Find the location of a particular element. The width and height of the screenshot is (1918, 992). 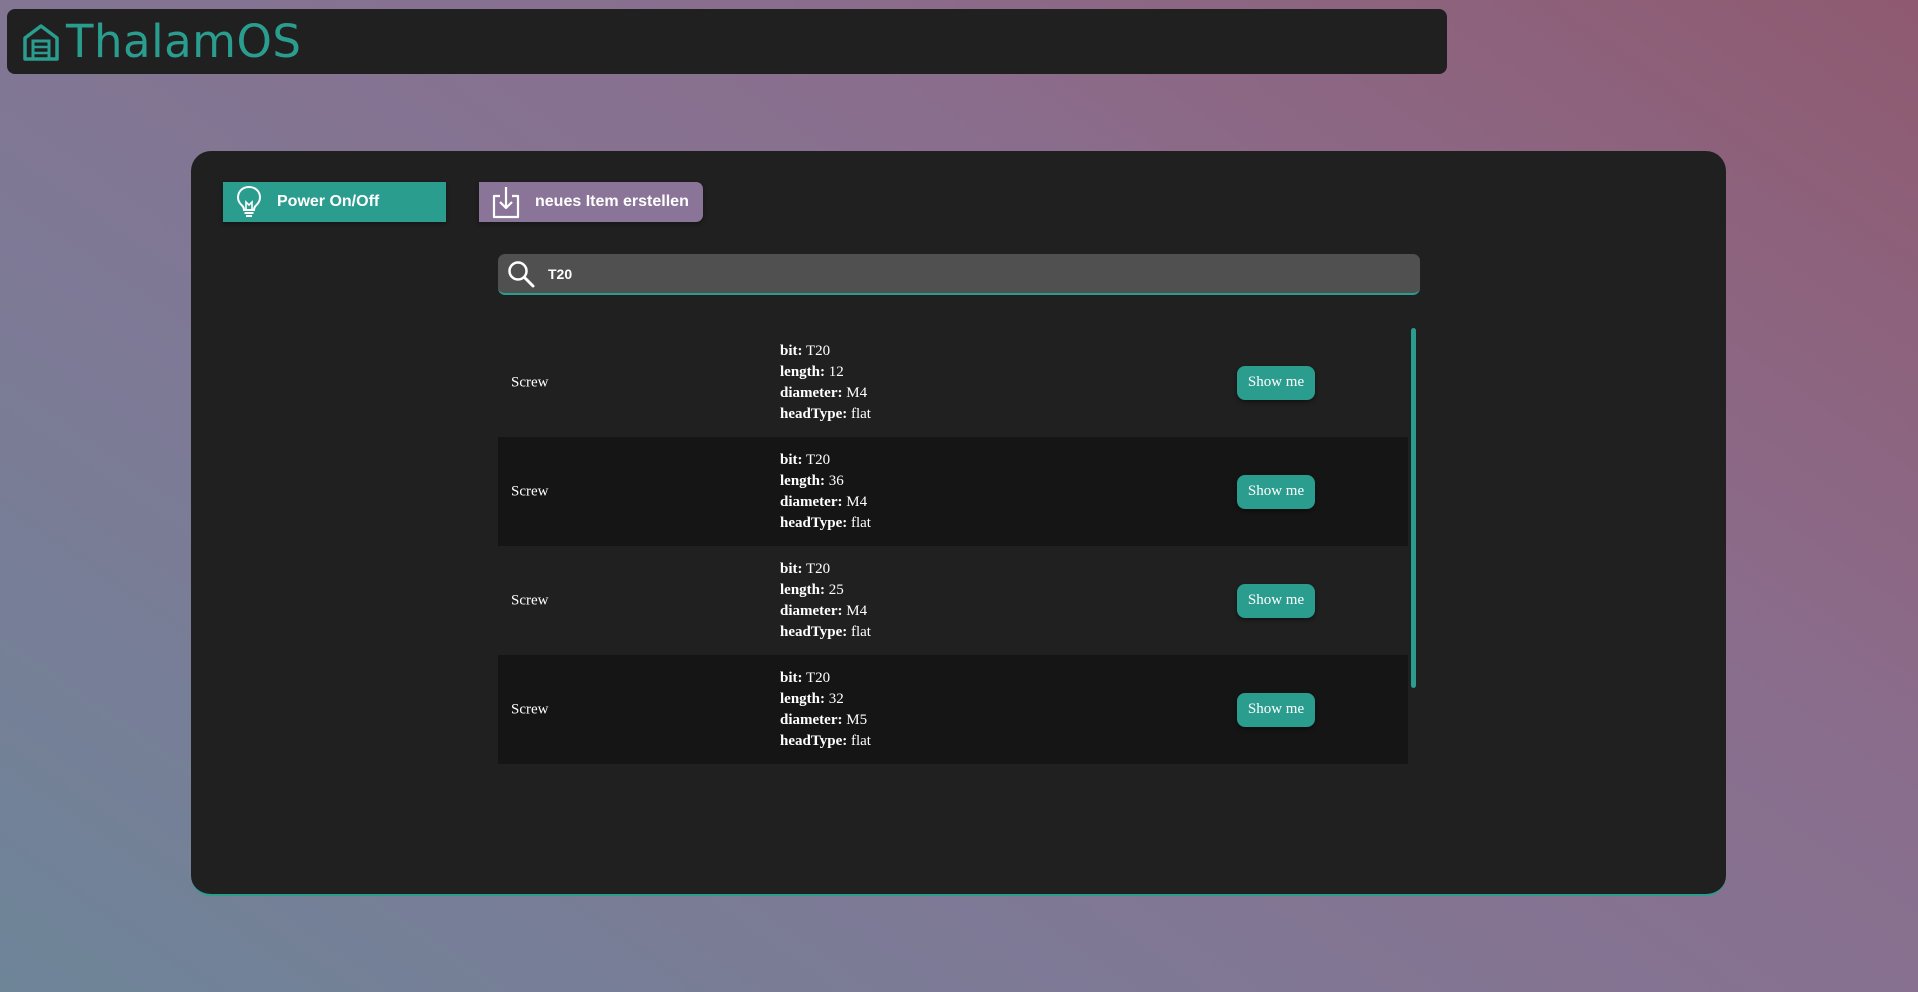

warehouse-icon is located at coordinates (41, 42).